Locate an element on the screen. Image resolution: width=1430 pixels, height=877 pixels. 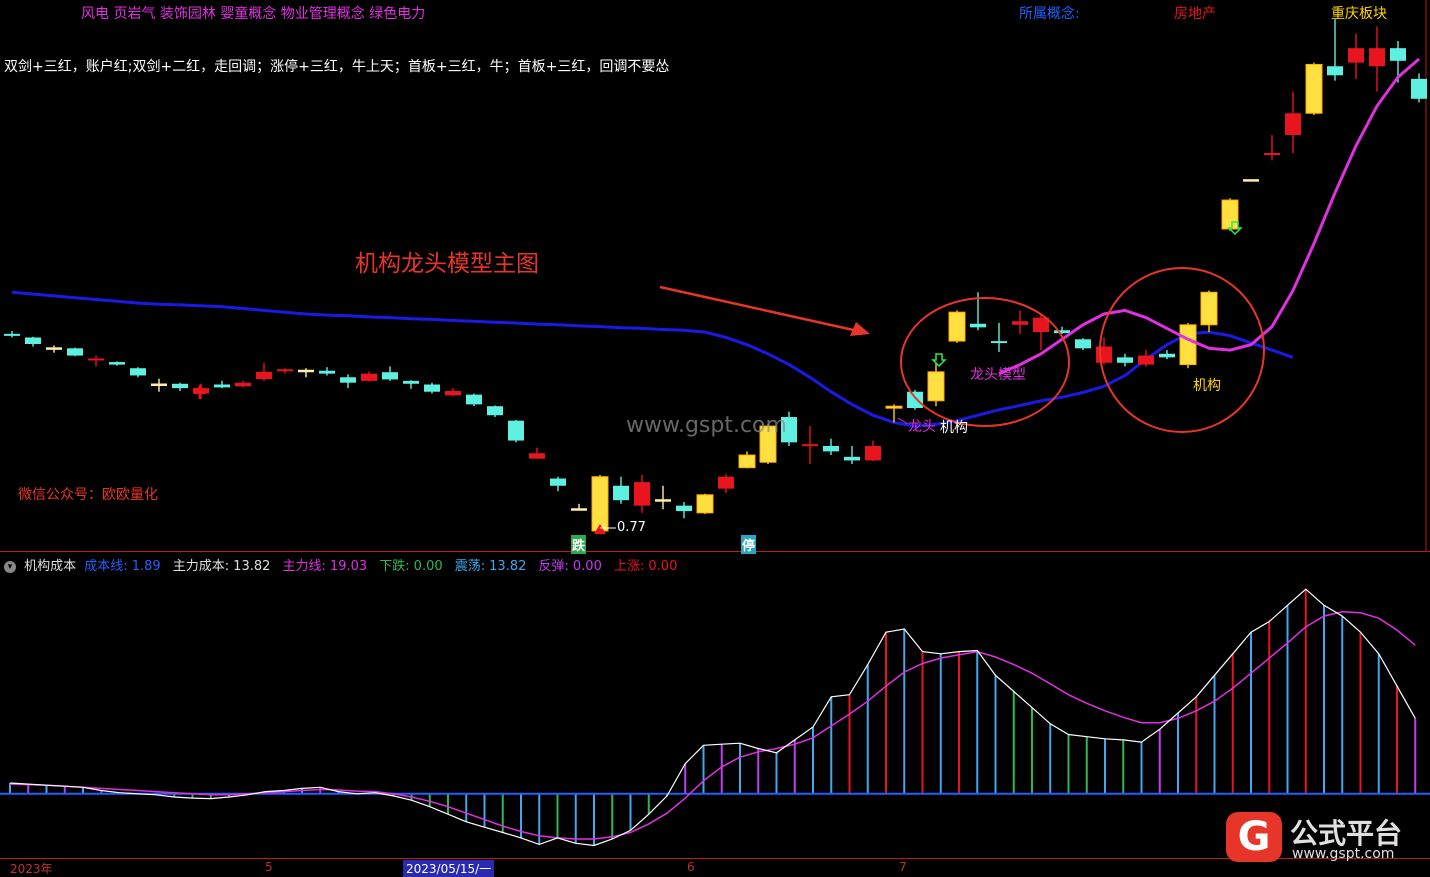
collapse-icon: ▾ is located at coordinates (10, 566).